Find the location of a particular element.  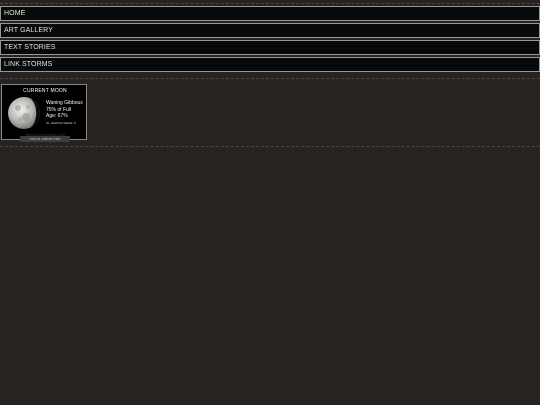

moon-phase-icon is located at coordinates (24, 113).